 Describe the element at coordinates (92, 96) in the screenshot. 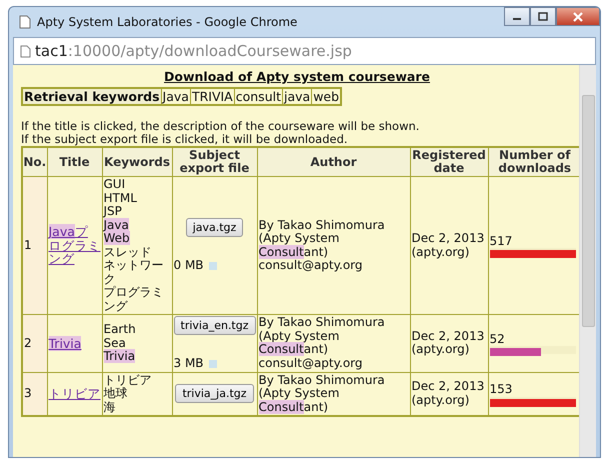

I see `keywords-label: Retrieval keywords` at that location.